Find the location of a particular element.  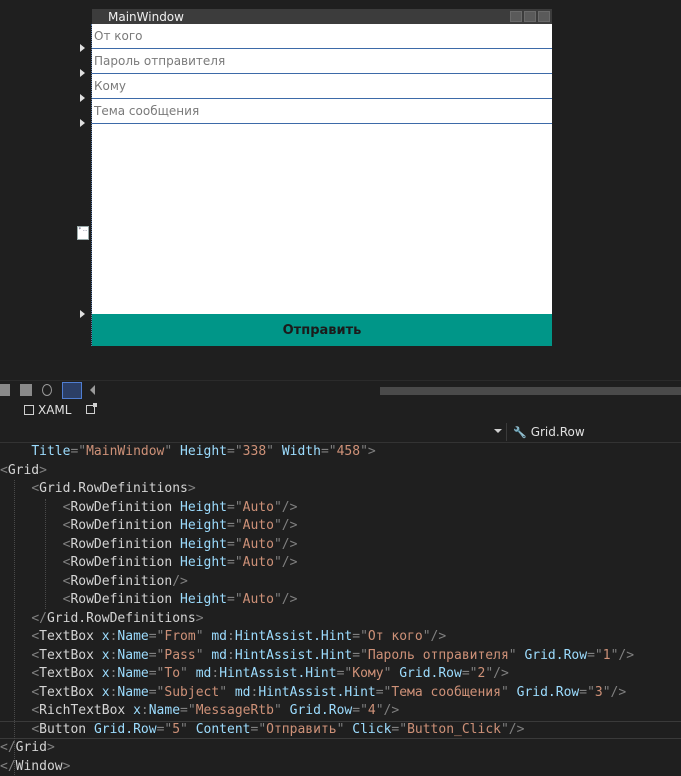

subject-textbox: Тема сообщения is located at coordinates (322, 111).